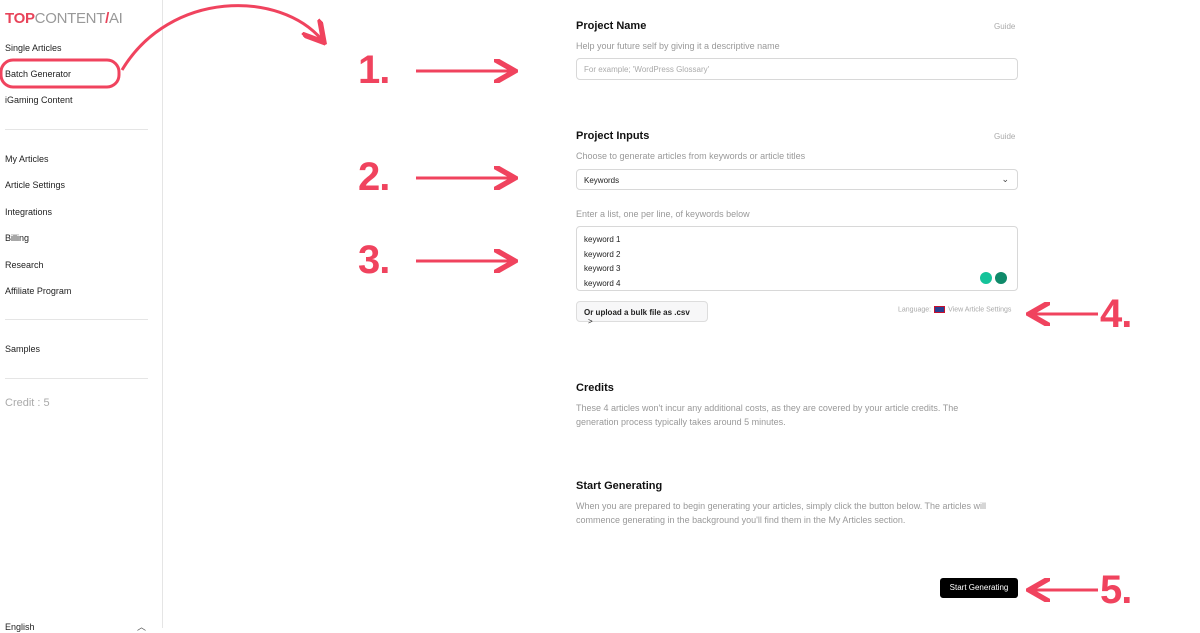 This screenshot has width=1200, height=633. I want to click on step-number-4: 4., so click(1116, 314).